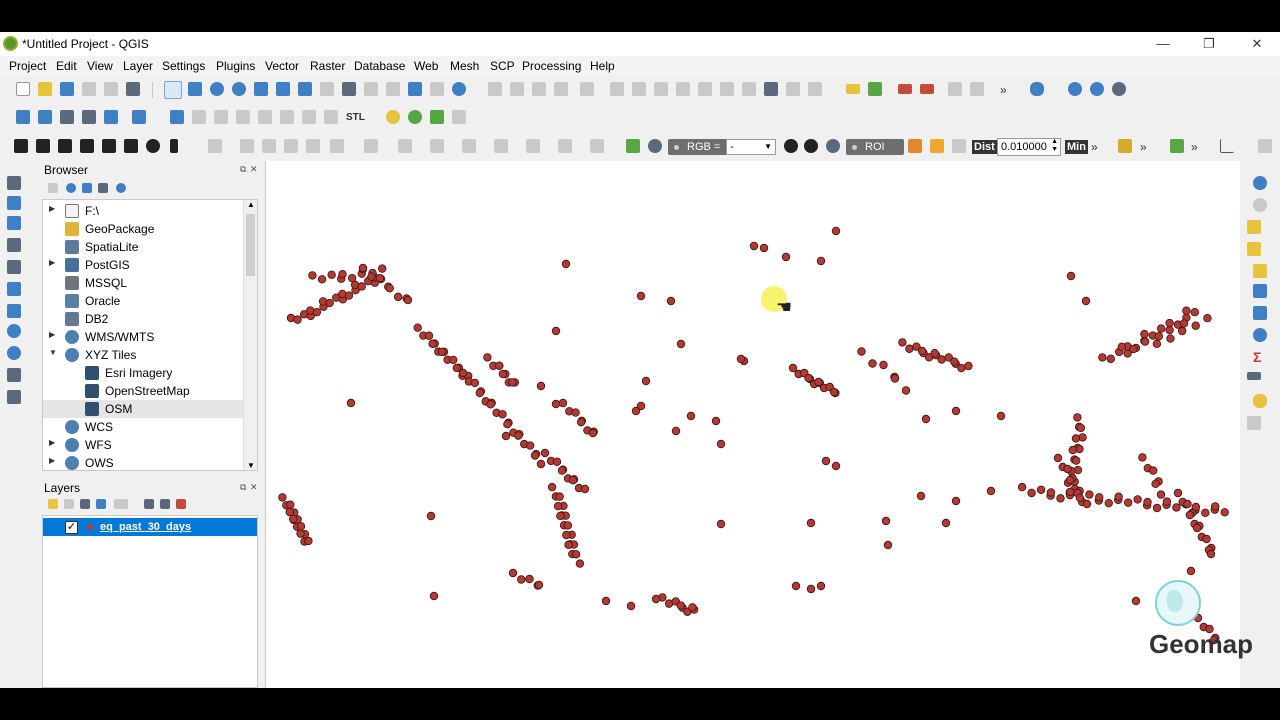 This screenshot has height=720, width=1280. What do you see at coordinates (502, 66) in the screenshot?
I see `menu-scp: SCP` at bounding box center [502, 66].